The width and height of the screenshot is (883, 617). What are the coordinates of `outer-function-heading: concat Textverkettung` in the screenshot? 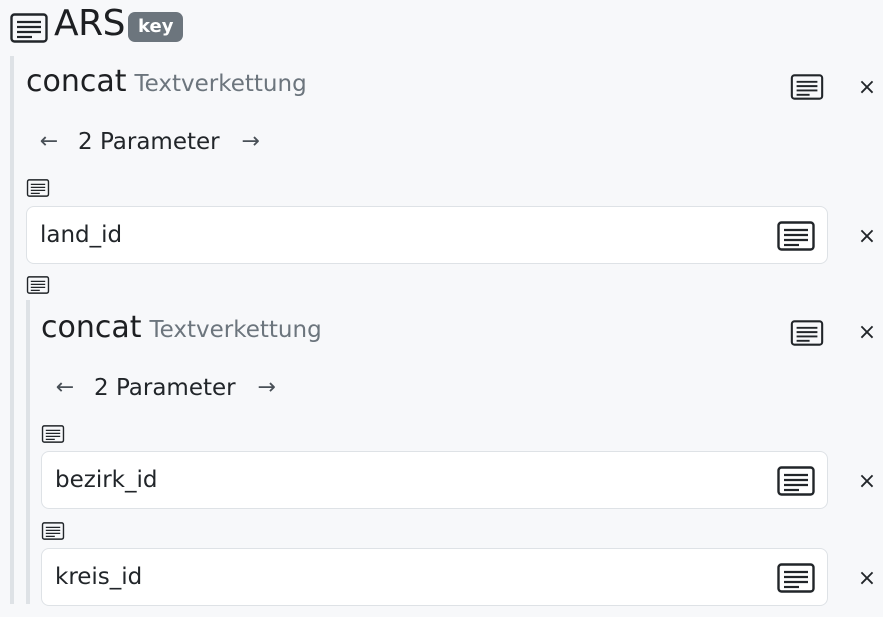 It's located at (166, 82).